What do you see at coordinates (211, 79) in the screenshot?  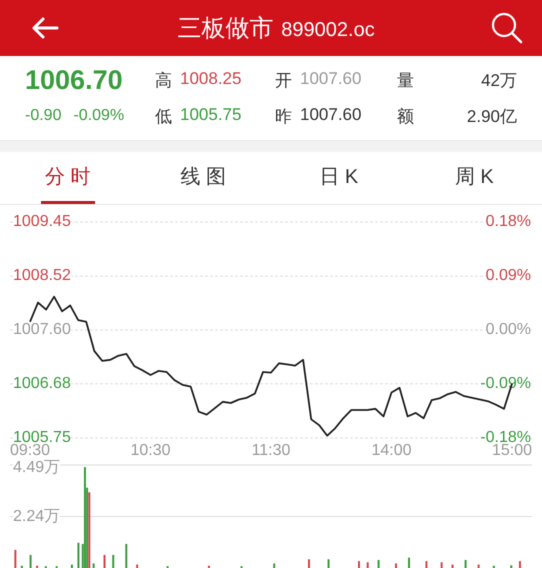 I see `stat-value: 1008.25` at bounding box center [211, 79].